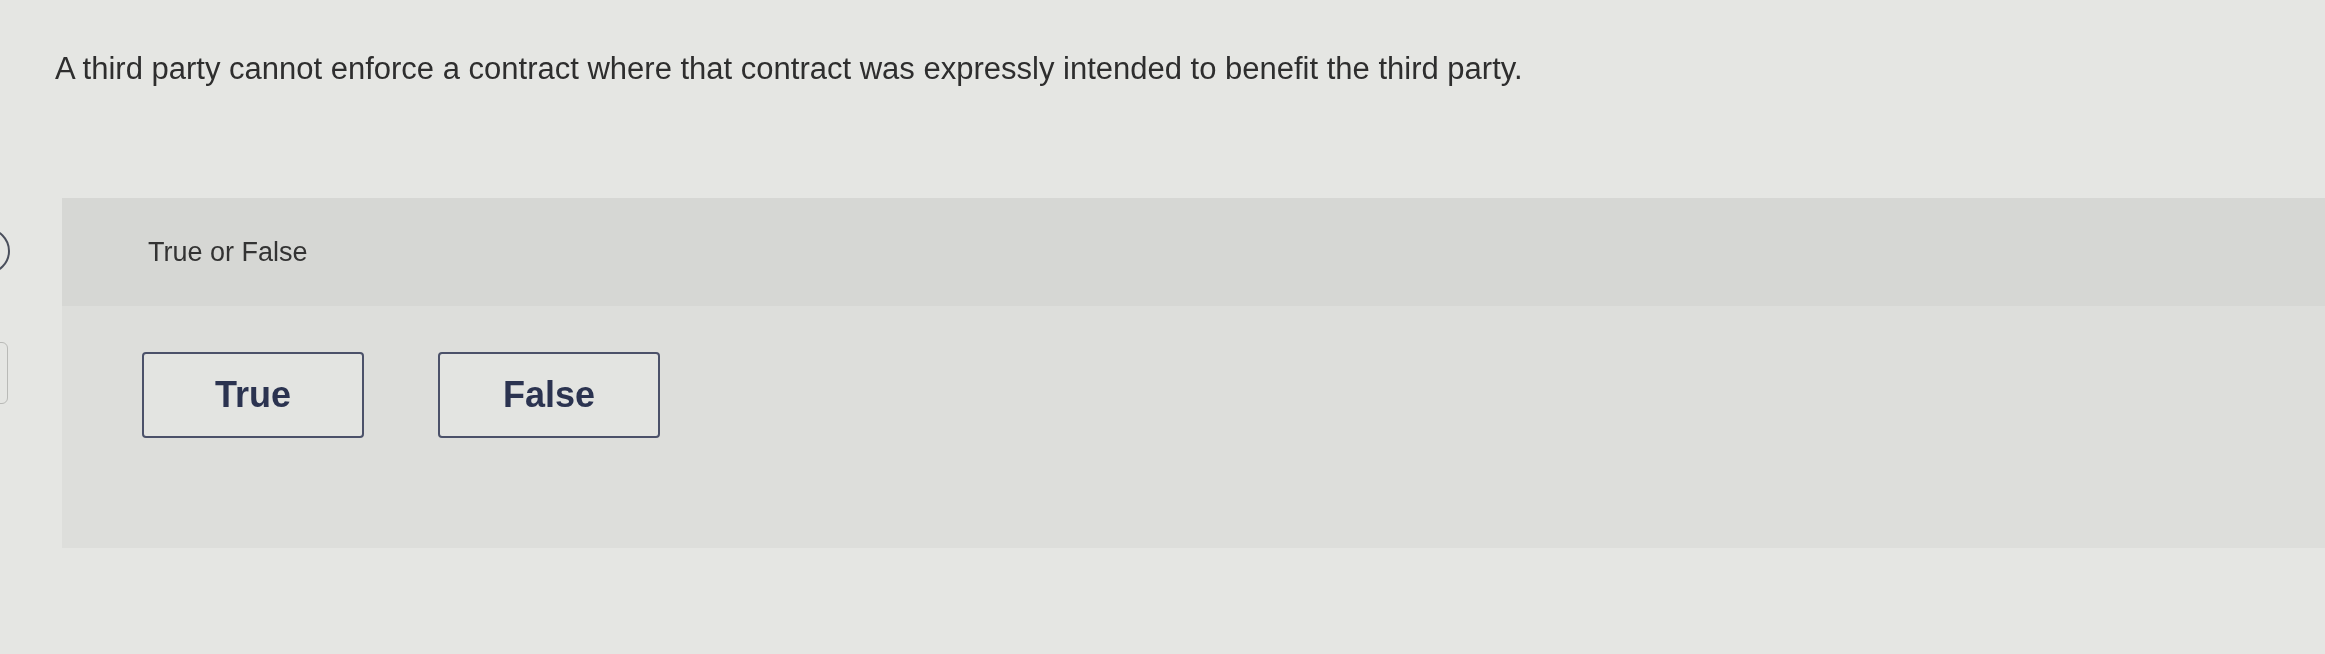 This screenshot has height=654, width=2325. I want to click on question-text: A third party cannot enforce a contract where that contract was expressly intended to benefit the third party., so click(789, 69).